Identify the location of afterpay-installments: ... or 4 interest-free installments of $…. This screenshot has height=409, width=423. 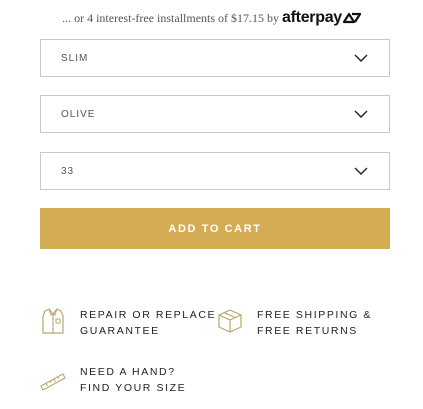
(211, 18).